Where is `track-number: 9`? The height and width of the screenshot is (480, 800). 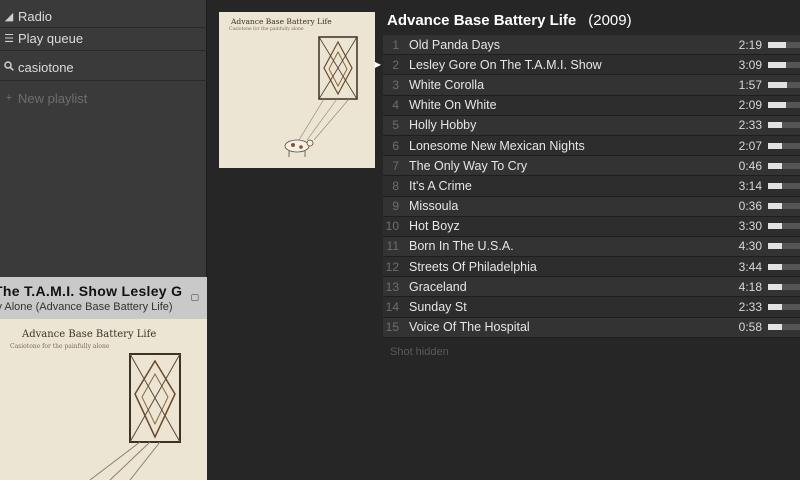 track-number: 9 is located at coordinates (395, 206).